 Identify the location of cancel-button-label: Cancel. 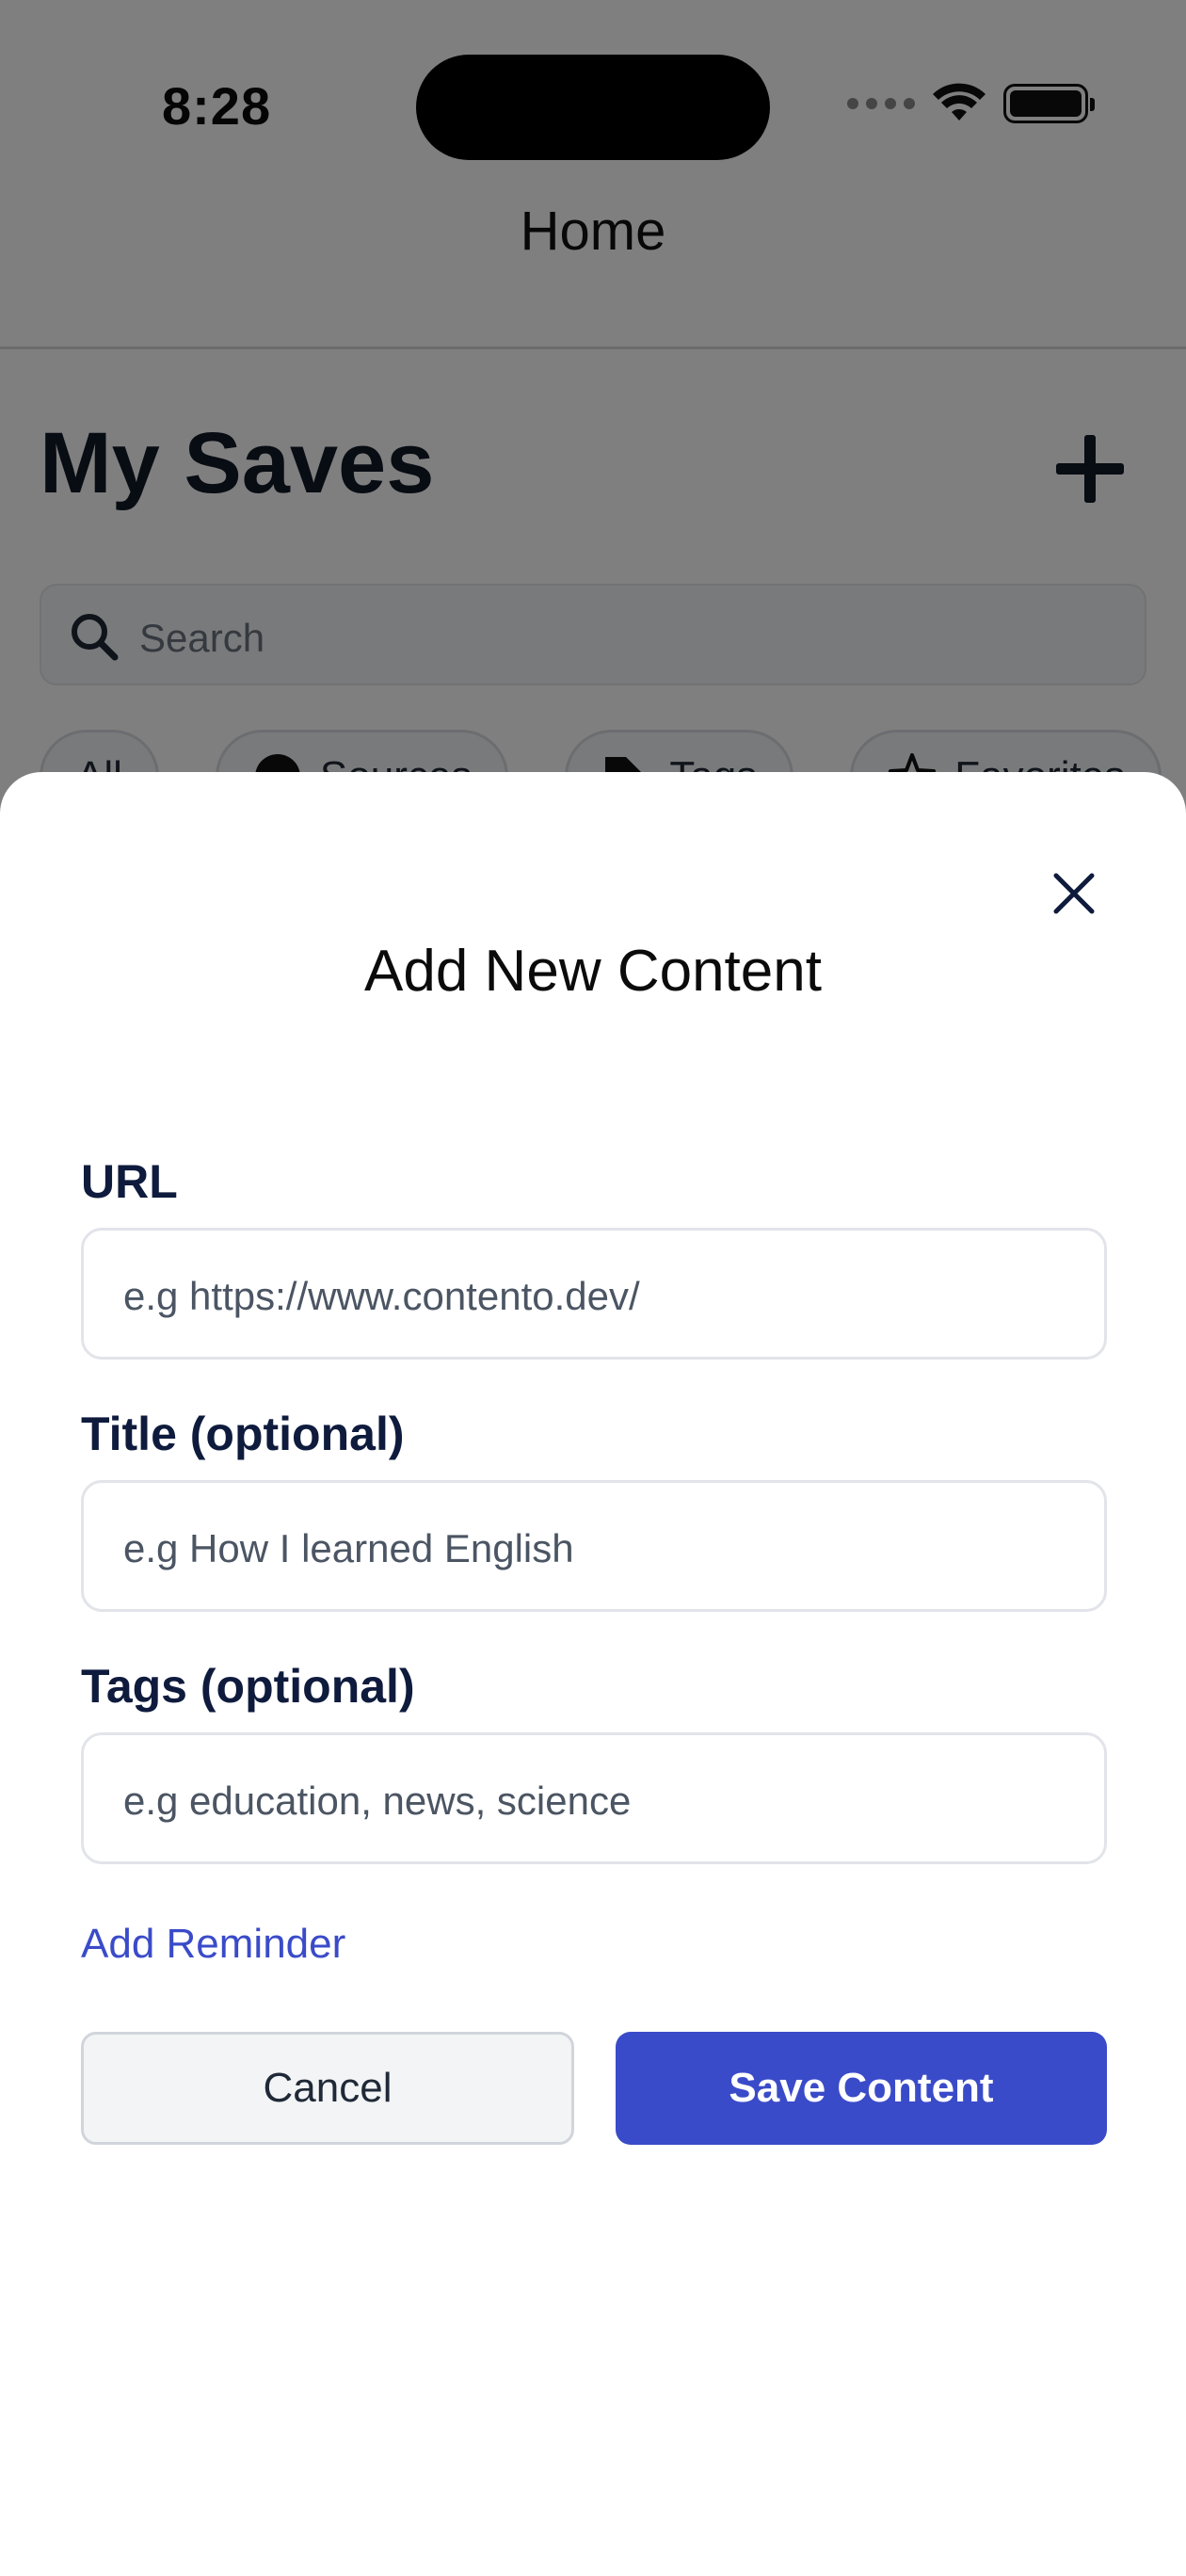
(328, 2088).